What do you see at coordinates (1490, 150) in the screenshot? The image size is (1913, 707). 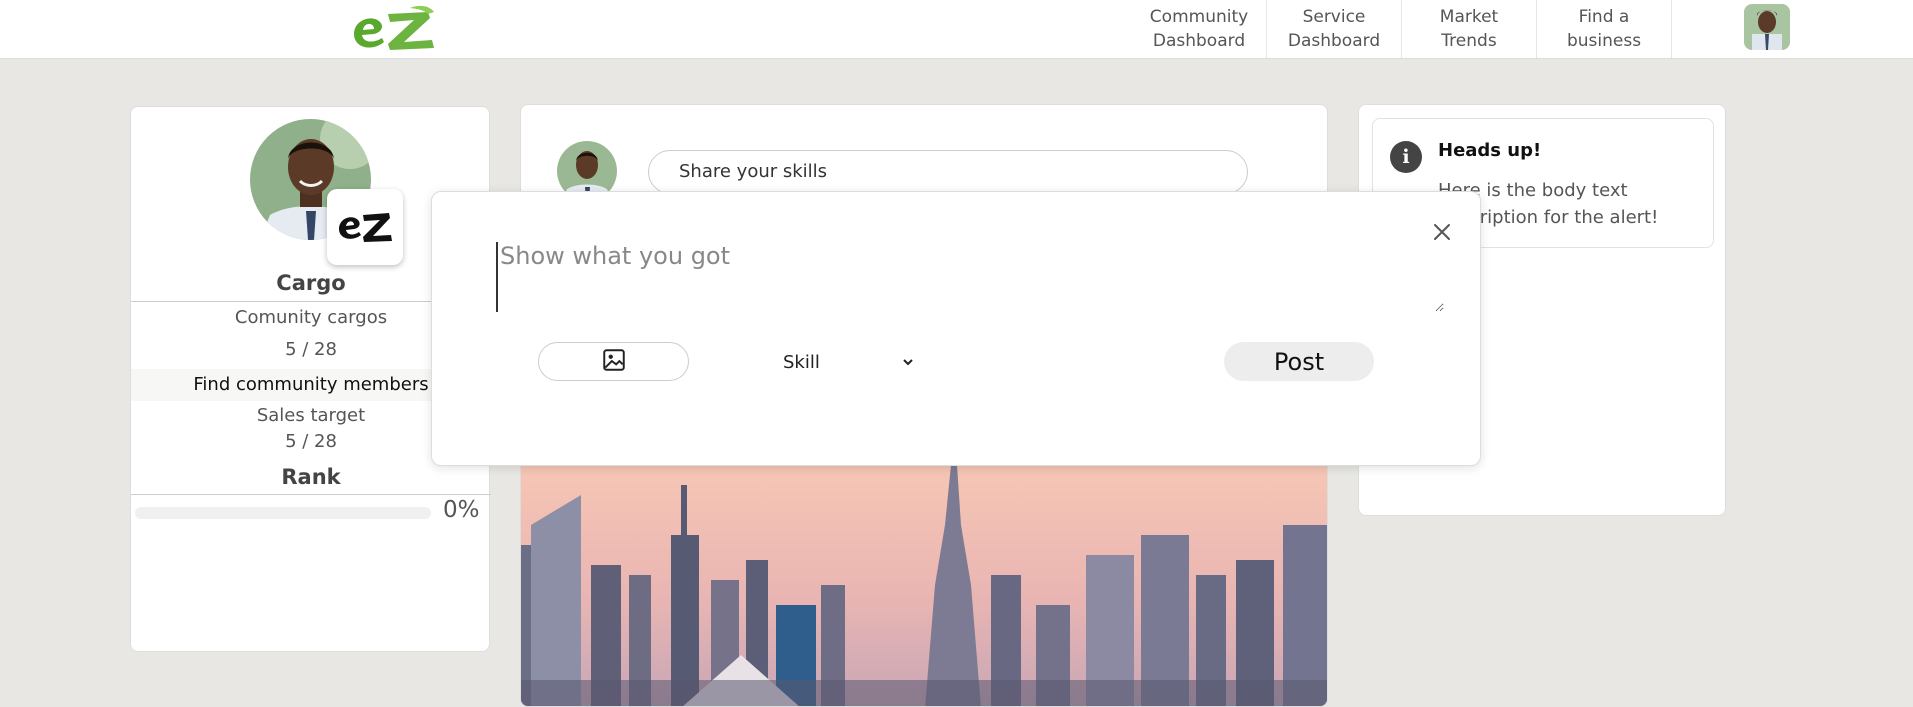 I see `alert-title: Heads up!` at bounding box center [1490, 150].